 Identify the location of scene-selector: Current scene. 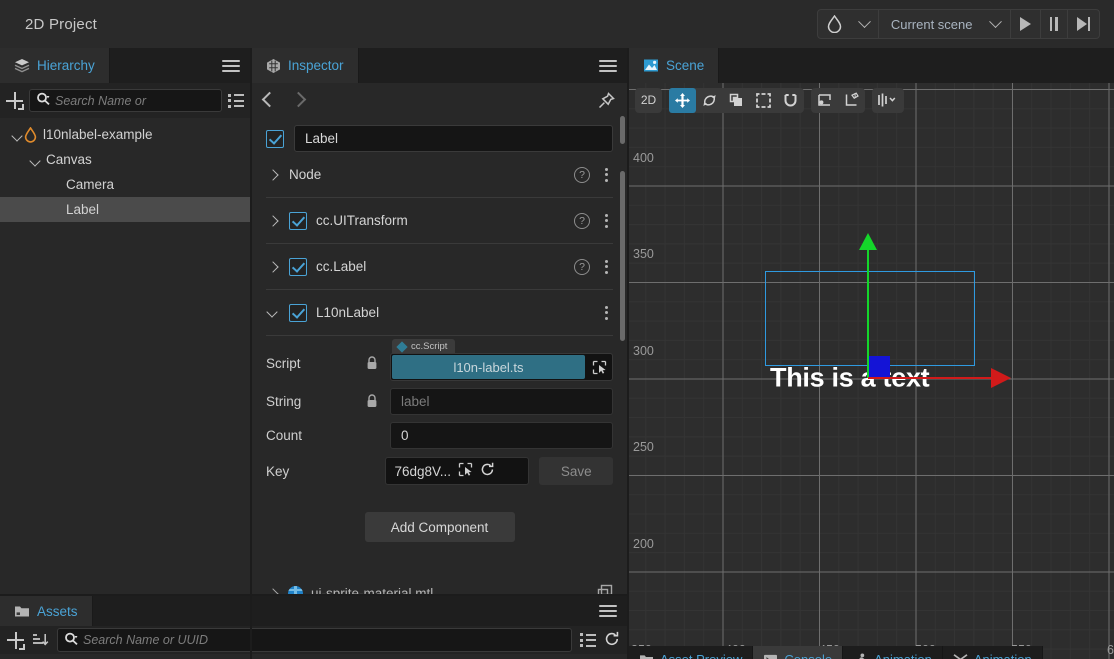
(944, 24).